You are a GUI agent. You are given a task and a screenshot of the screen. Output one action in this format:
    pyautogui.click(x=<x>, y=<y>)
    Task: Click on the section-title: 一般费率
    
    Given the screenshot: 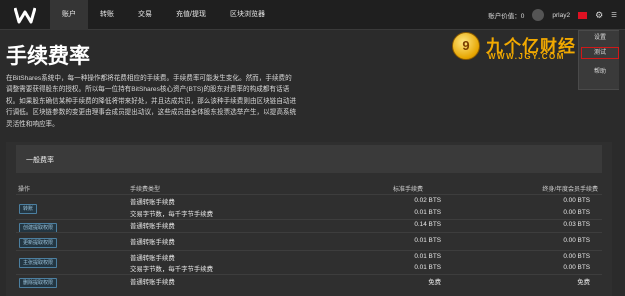 What is the action you would take?
    pyautogui.click(x=40, y=160)
    